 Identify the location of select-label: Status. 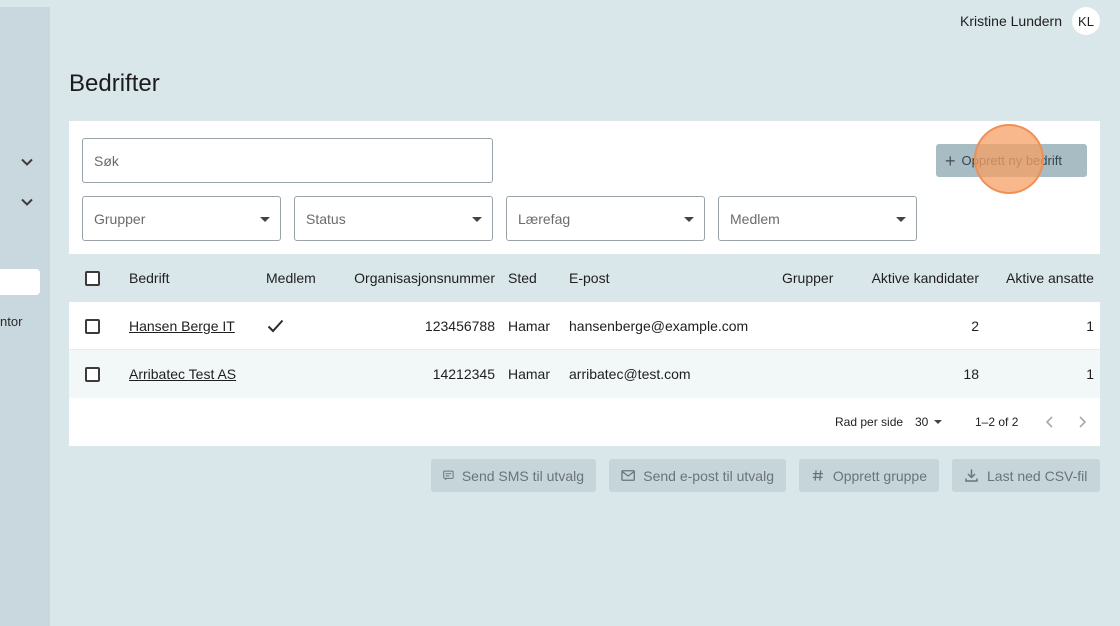
(326, 218).